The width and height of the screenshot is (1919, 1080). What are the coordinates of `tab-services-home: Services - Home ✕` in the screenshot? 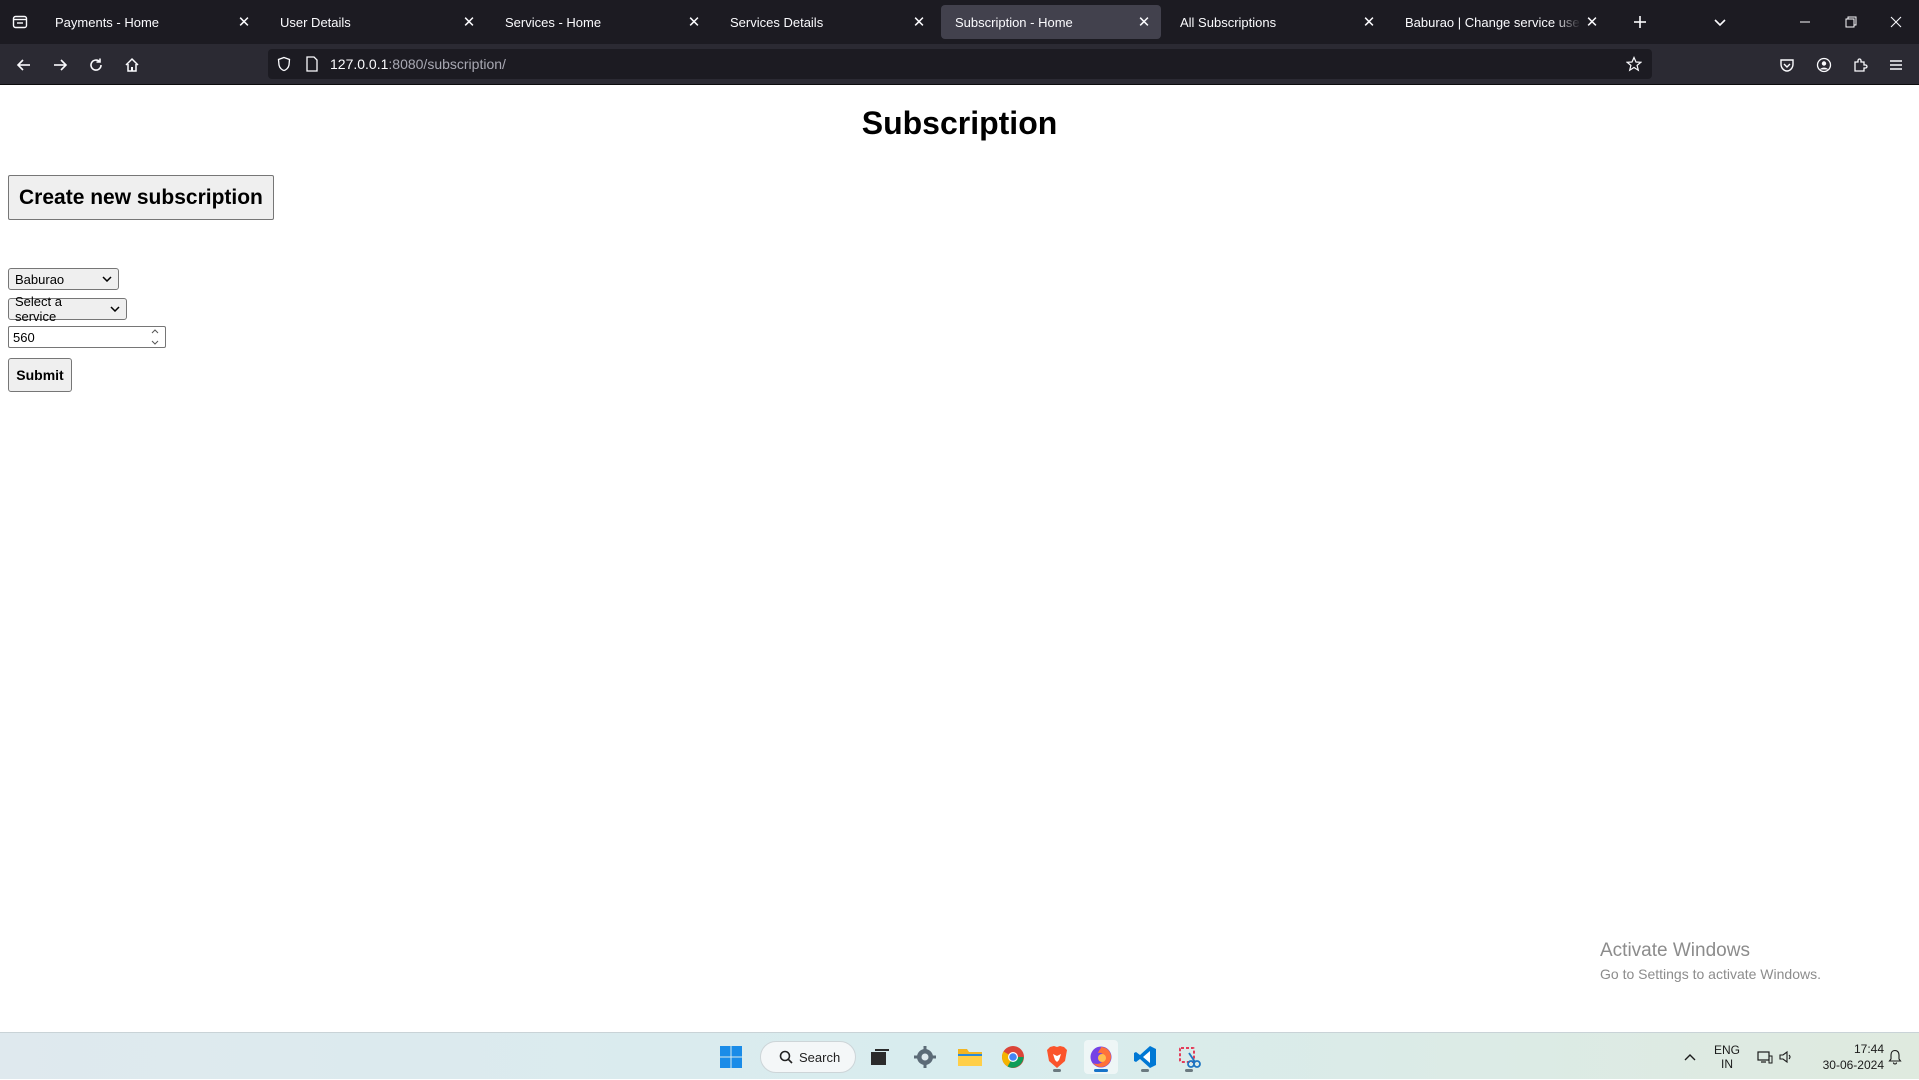 It's located at (601, 22).